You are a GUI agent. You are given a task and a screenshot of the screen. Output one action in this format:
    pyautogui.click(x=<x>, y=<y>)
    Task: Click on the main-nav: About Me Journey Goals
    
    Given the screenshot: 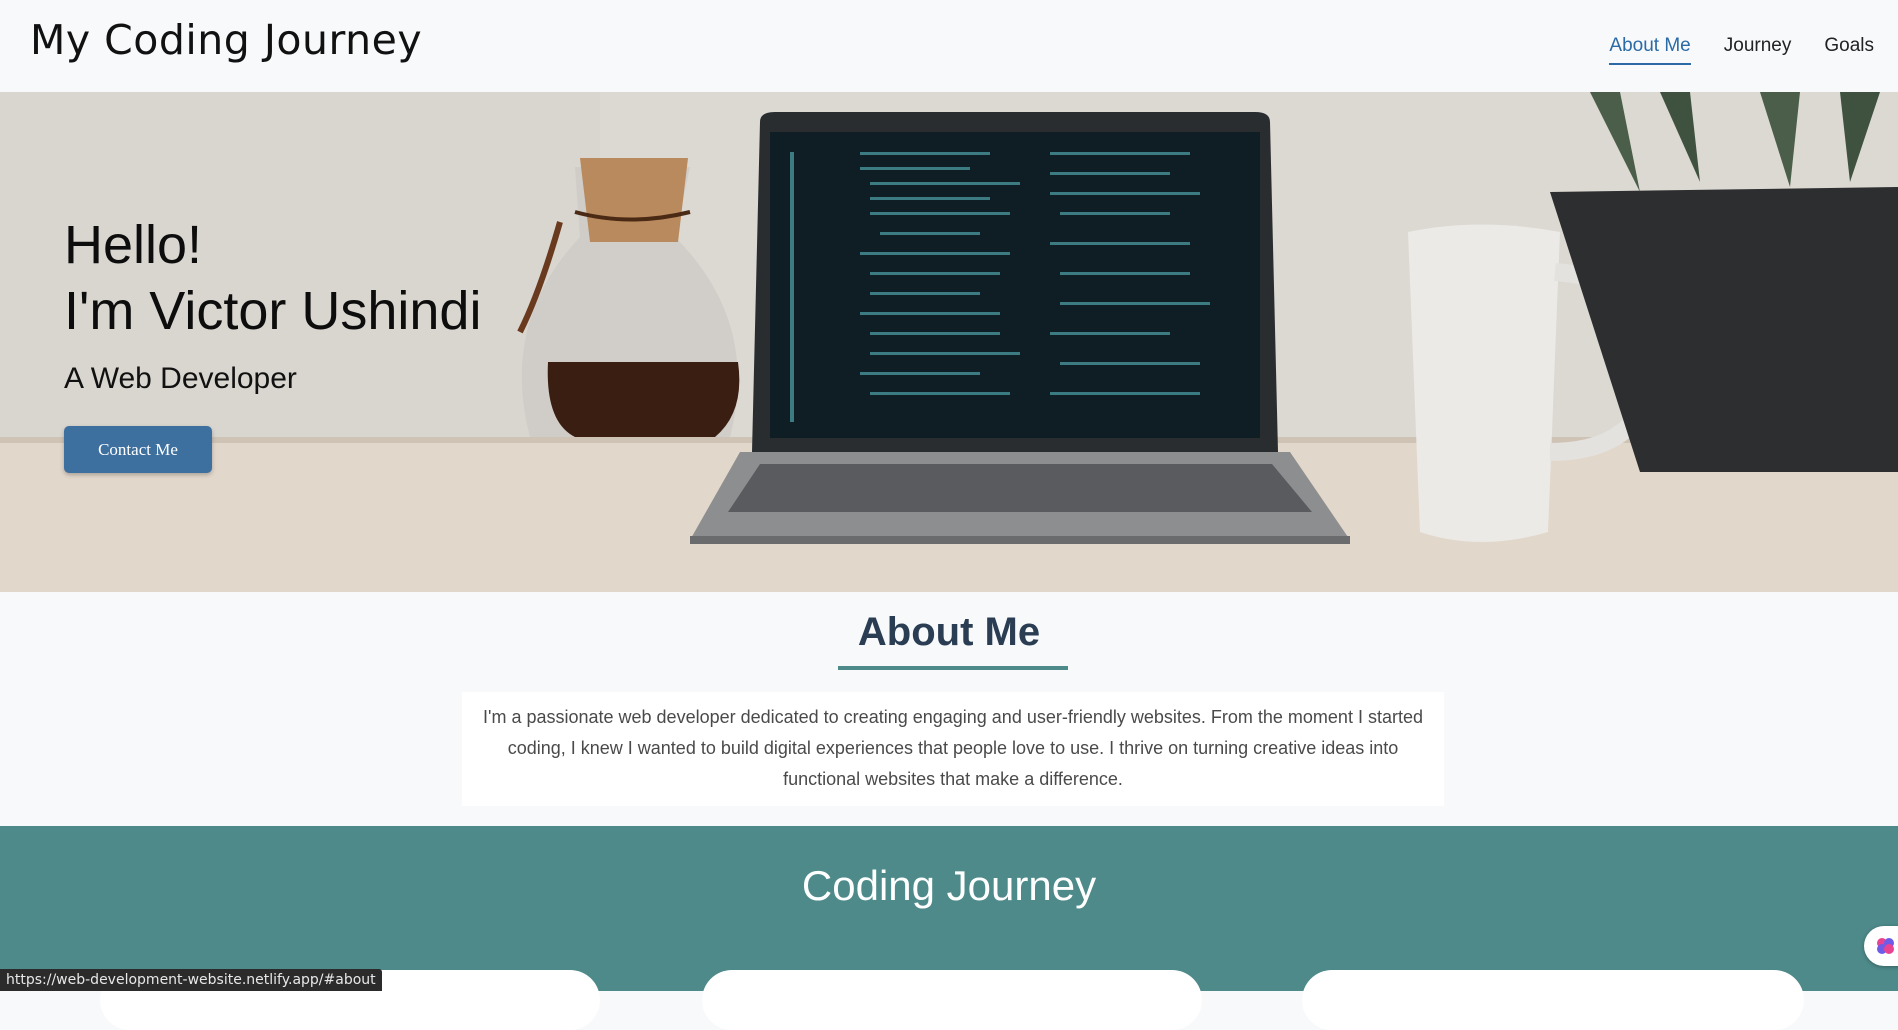 What is the action you would take?
    pyautogui.click(x=1741, y=50)
    